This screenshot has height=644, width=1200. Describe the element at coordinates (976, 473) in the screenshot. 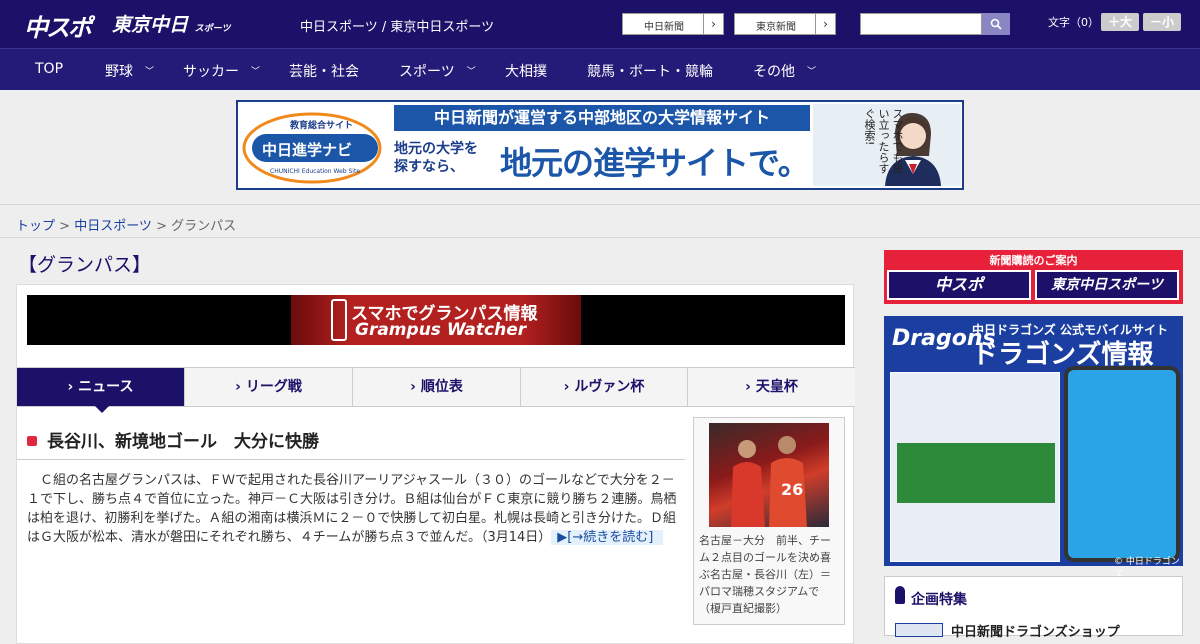

I see `baseball-field-graphic` at that location.